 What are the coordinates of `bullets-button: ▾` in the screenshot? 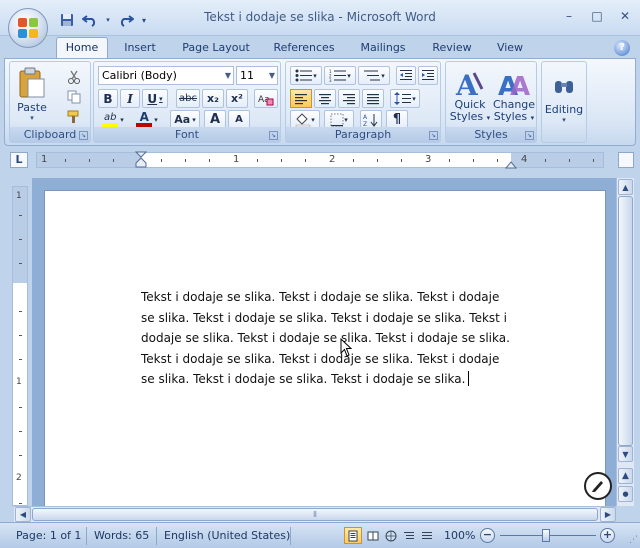 It's located at (306, 75).